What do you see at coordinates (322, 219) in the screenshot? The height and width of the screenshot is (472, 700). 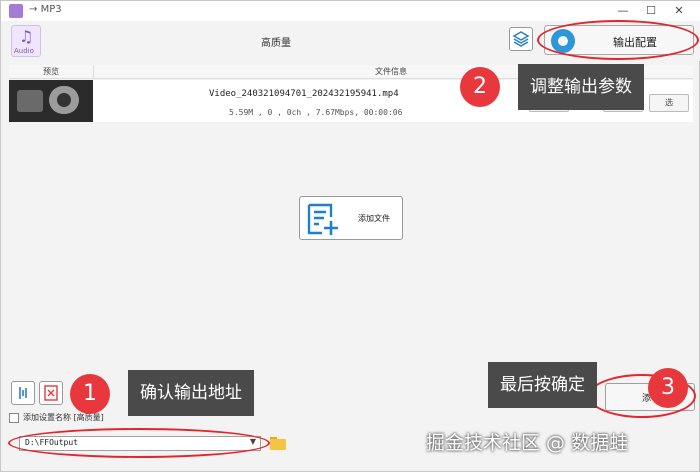 I see `add-file-icon` at bounding box center [322, 219].